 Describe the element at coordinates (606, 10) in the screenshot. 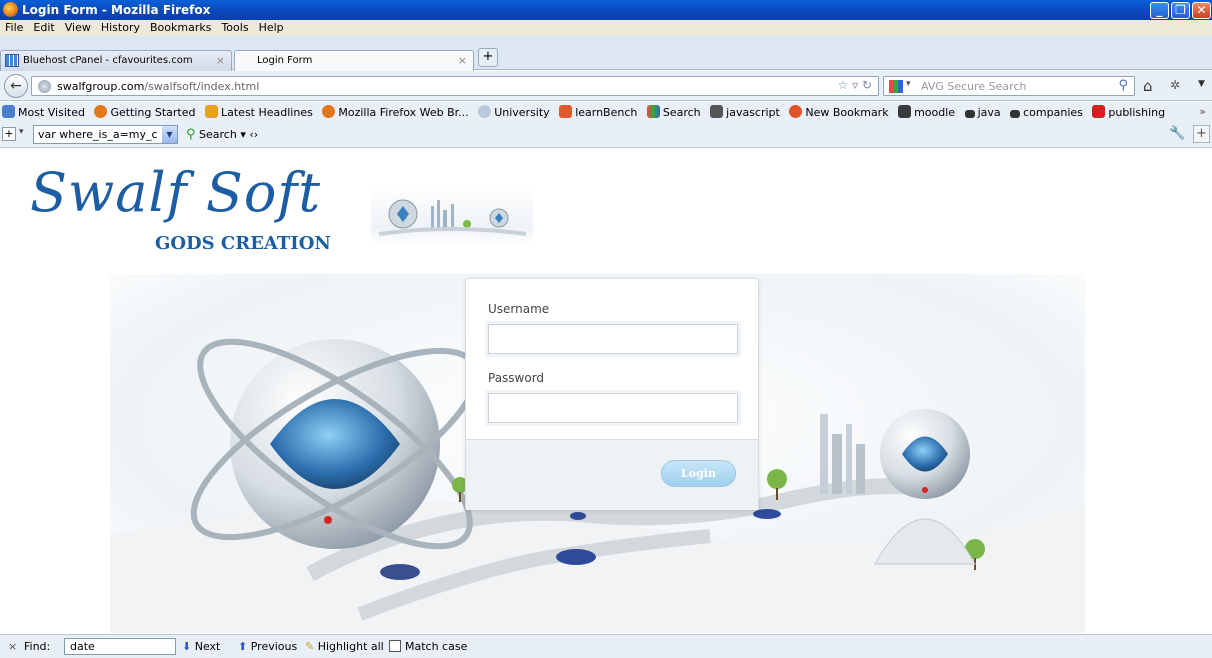

I see `title-bar: Login Form - Mozilla Firefox _ ❐ ✕` at that location.